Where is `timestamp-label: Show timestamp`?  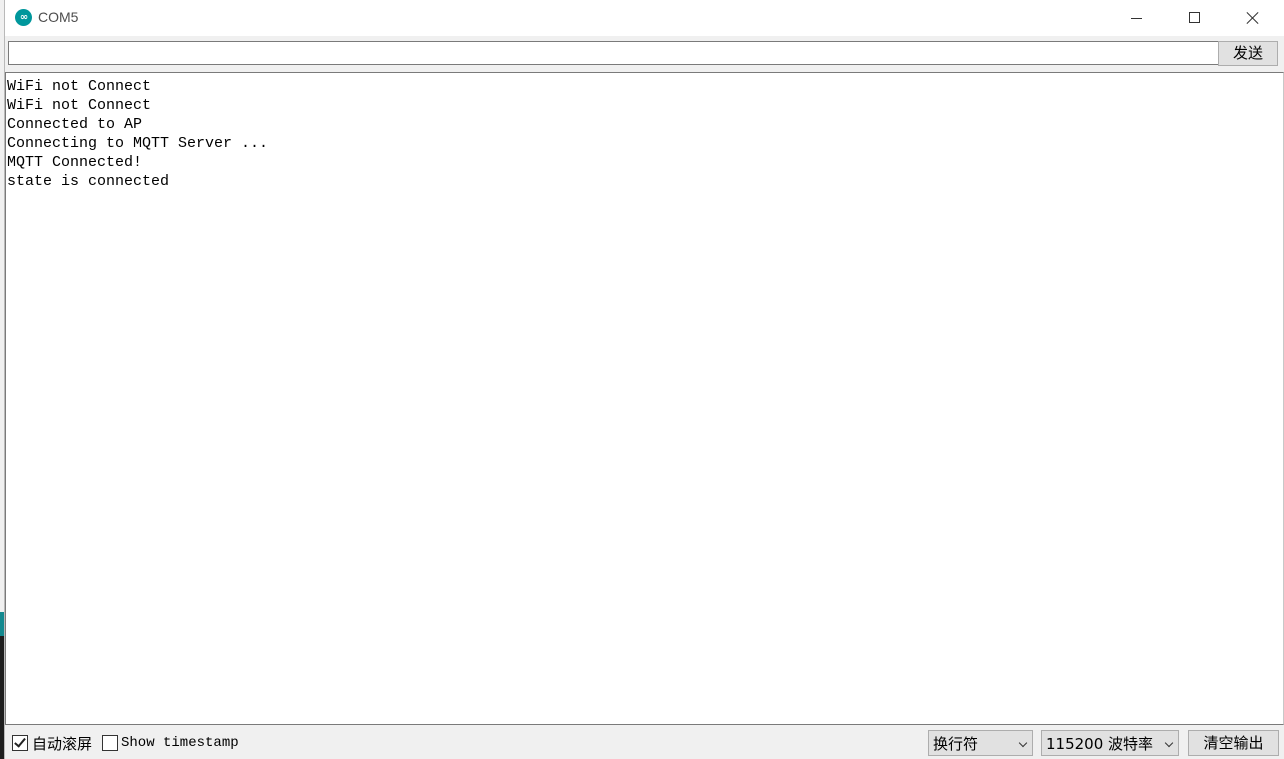
timestamp-label: Show timestamp is located at coordinates (180, 743).